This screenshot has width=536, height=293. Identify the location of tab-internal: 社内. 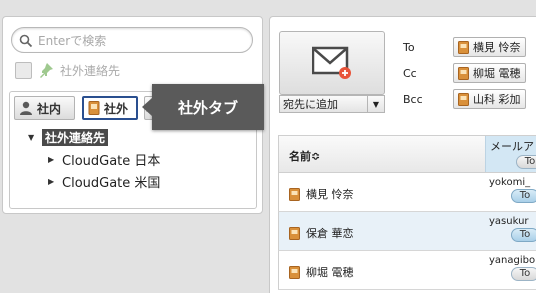
(44, 108).